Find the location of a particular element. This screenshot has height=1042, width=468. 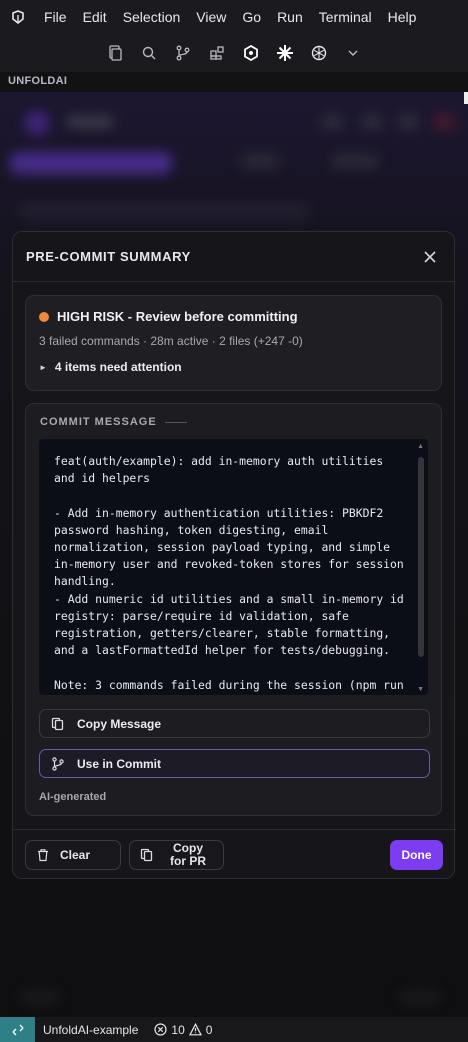

trash-icon is located at coordinates (43, 855).